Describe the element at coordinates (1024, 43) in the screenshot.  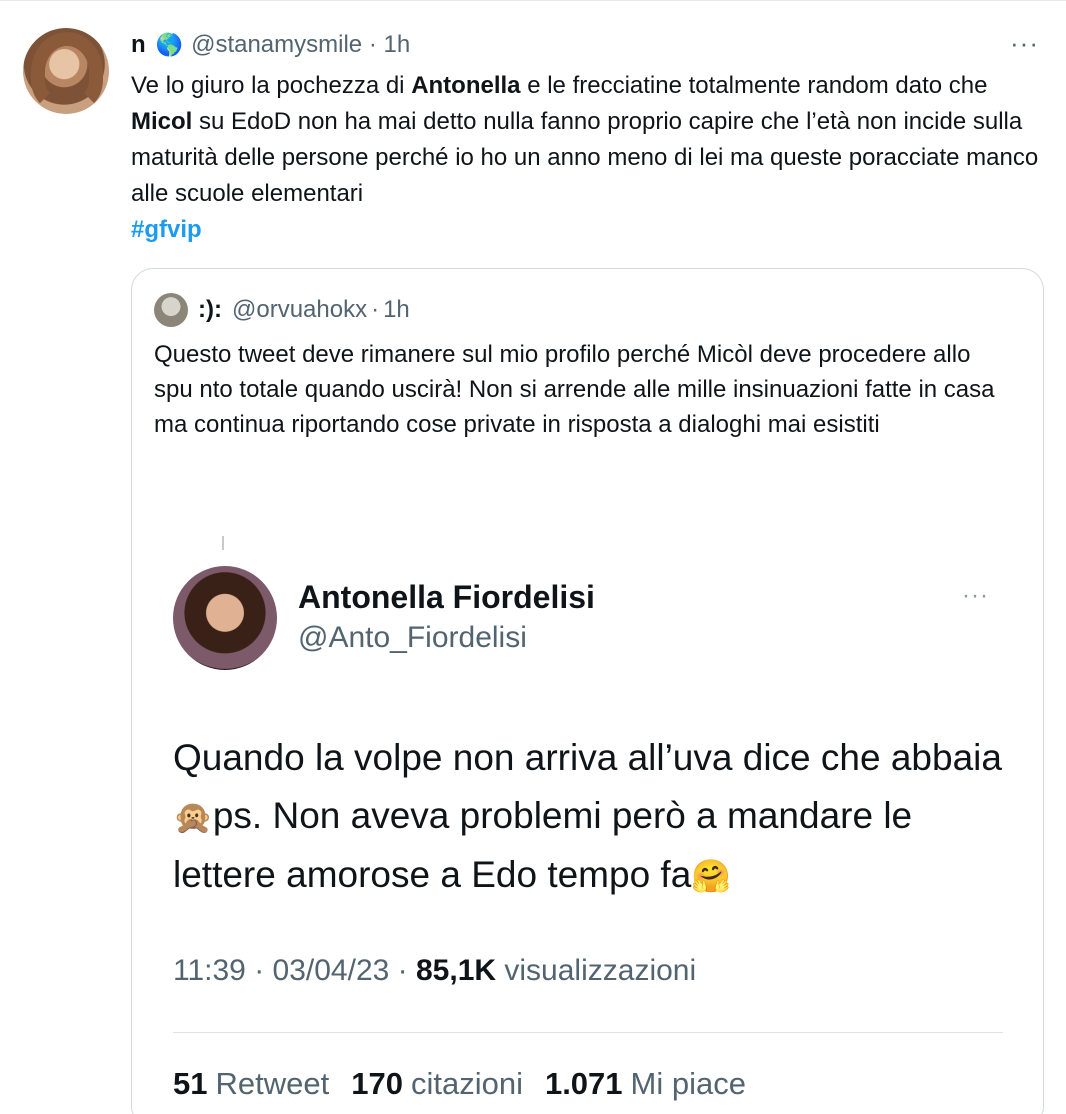
I see `more-options-icon: ···` at that location.